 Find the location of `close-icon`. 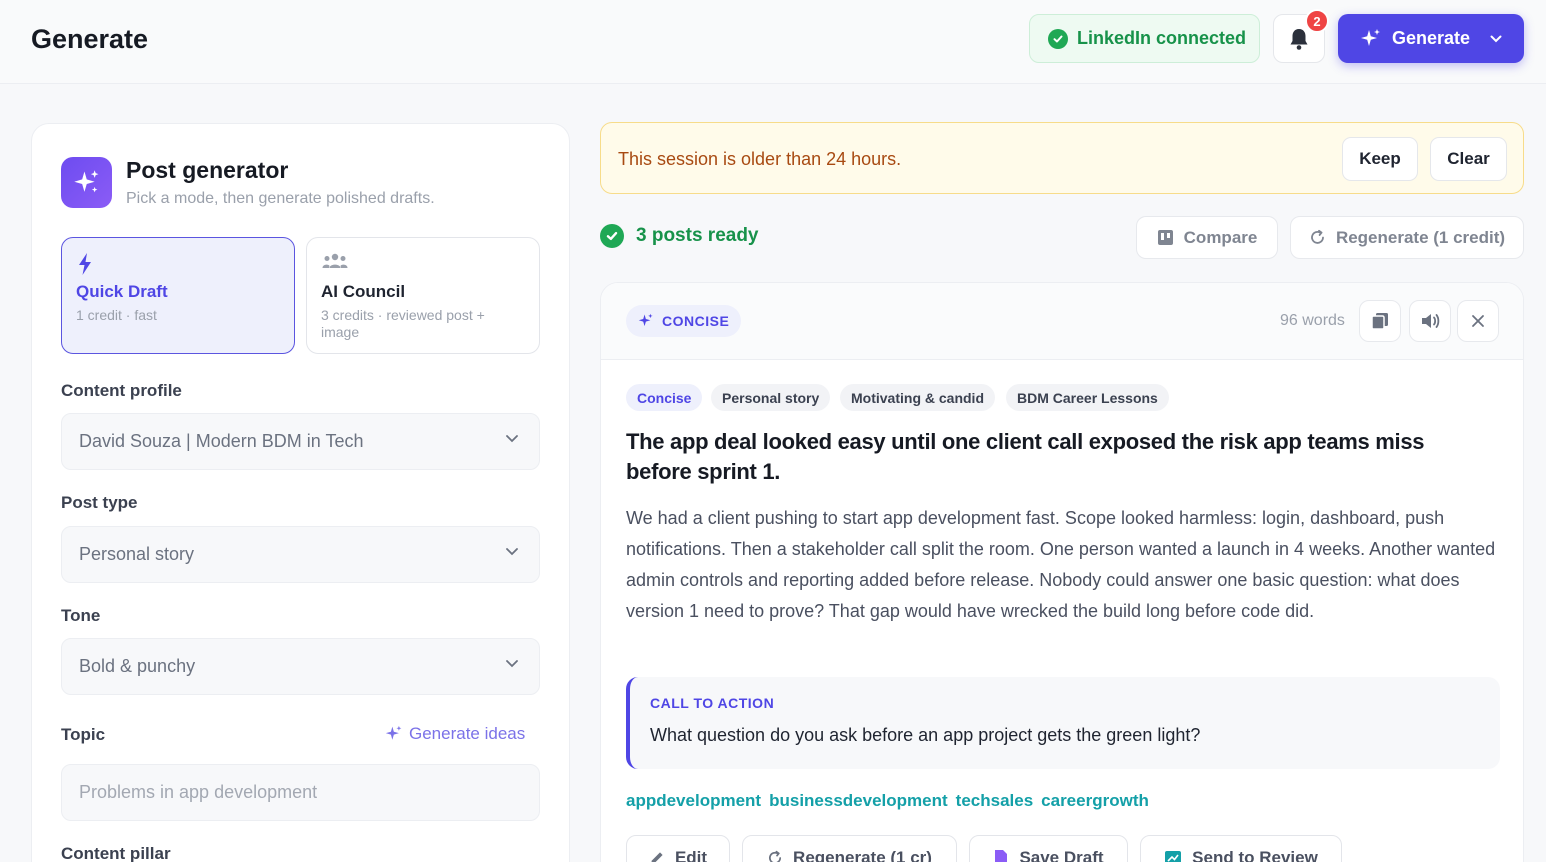

close-icon is located at coordinates (1478, 321).